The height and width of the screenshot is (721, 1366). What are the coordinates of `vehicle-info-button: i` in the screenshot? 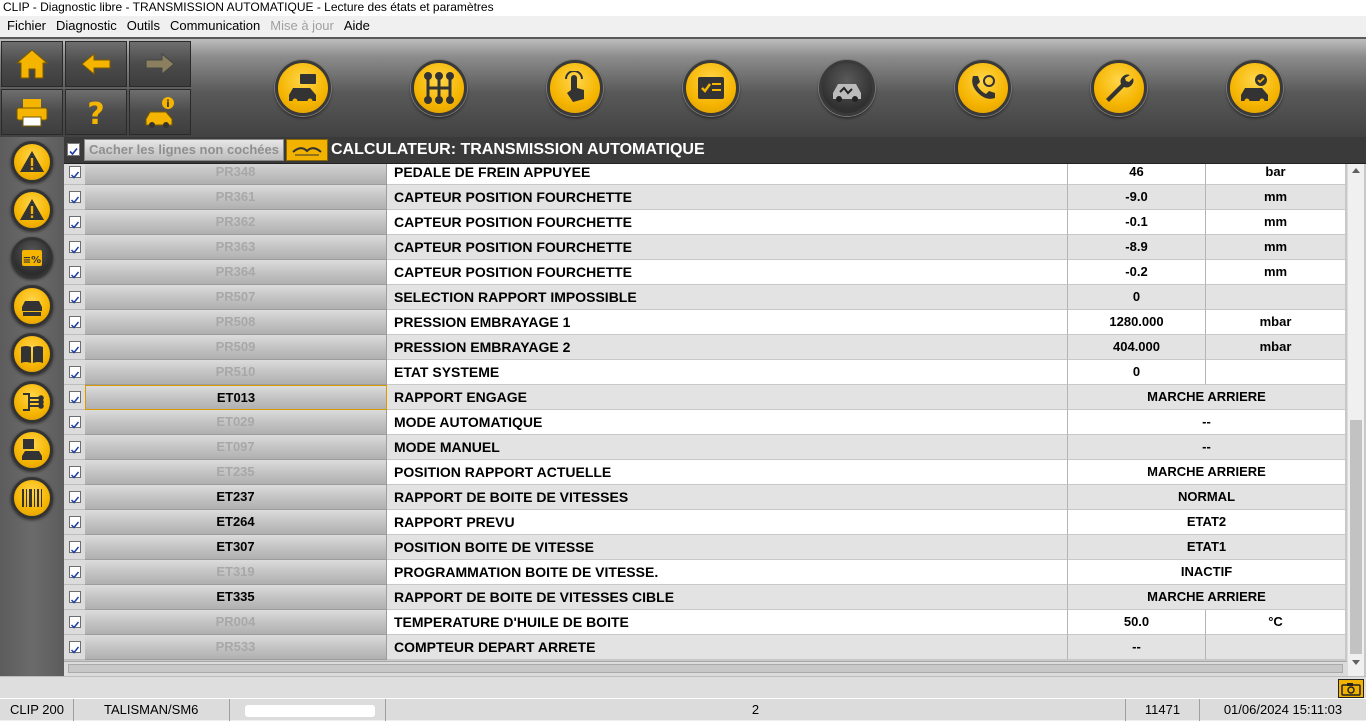 It's located at (160, 112).